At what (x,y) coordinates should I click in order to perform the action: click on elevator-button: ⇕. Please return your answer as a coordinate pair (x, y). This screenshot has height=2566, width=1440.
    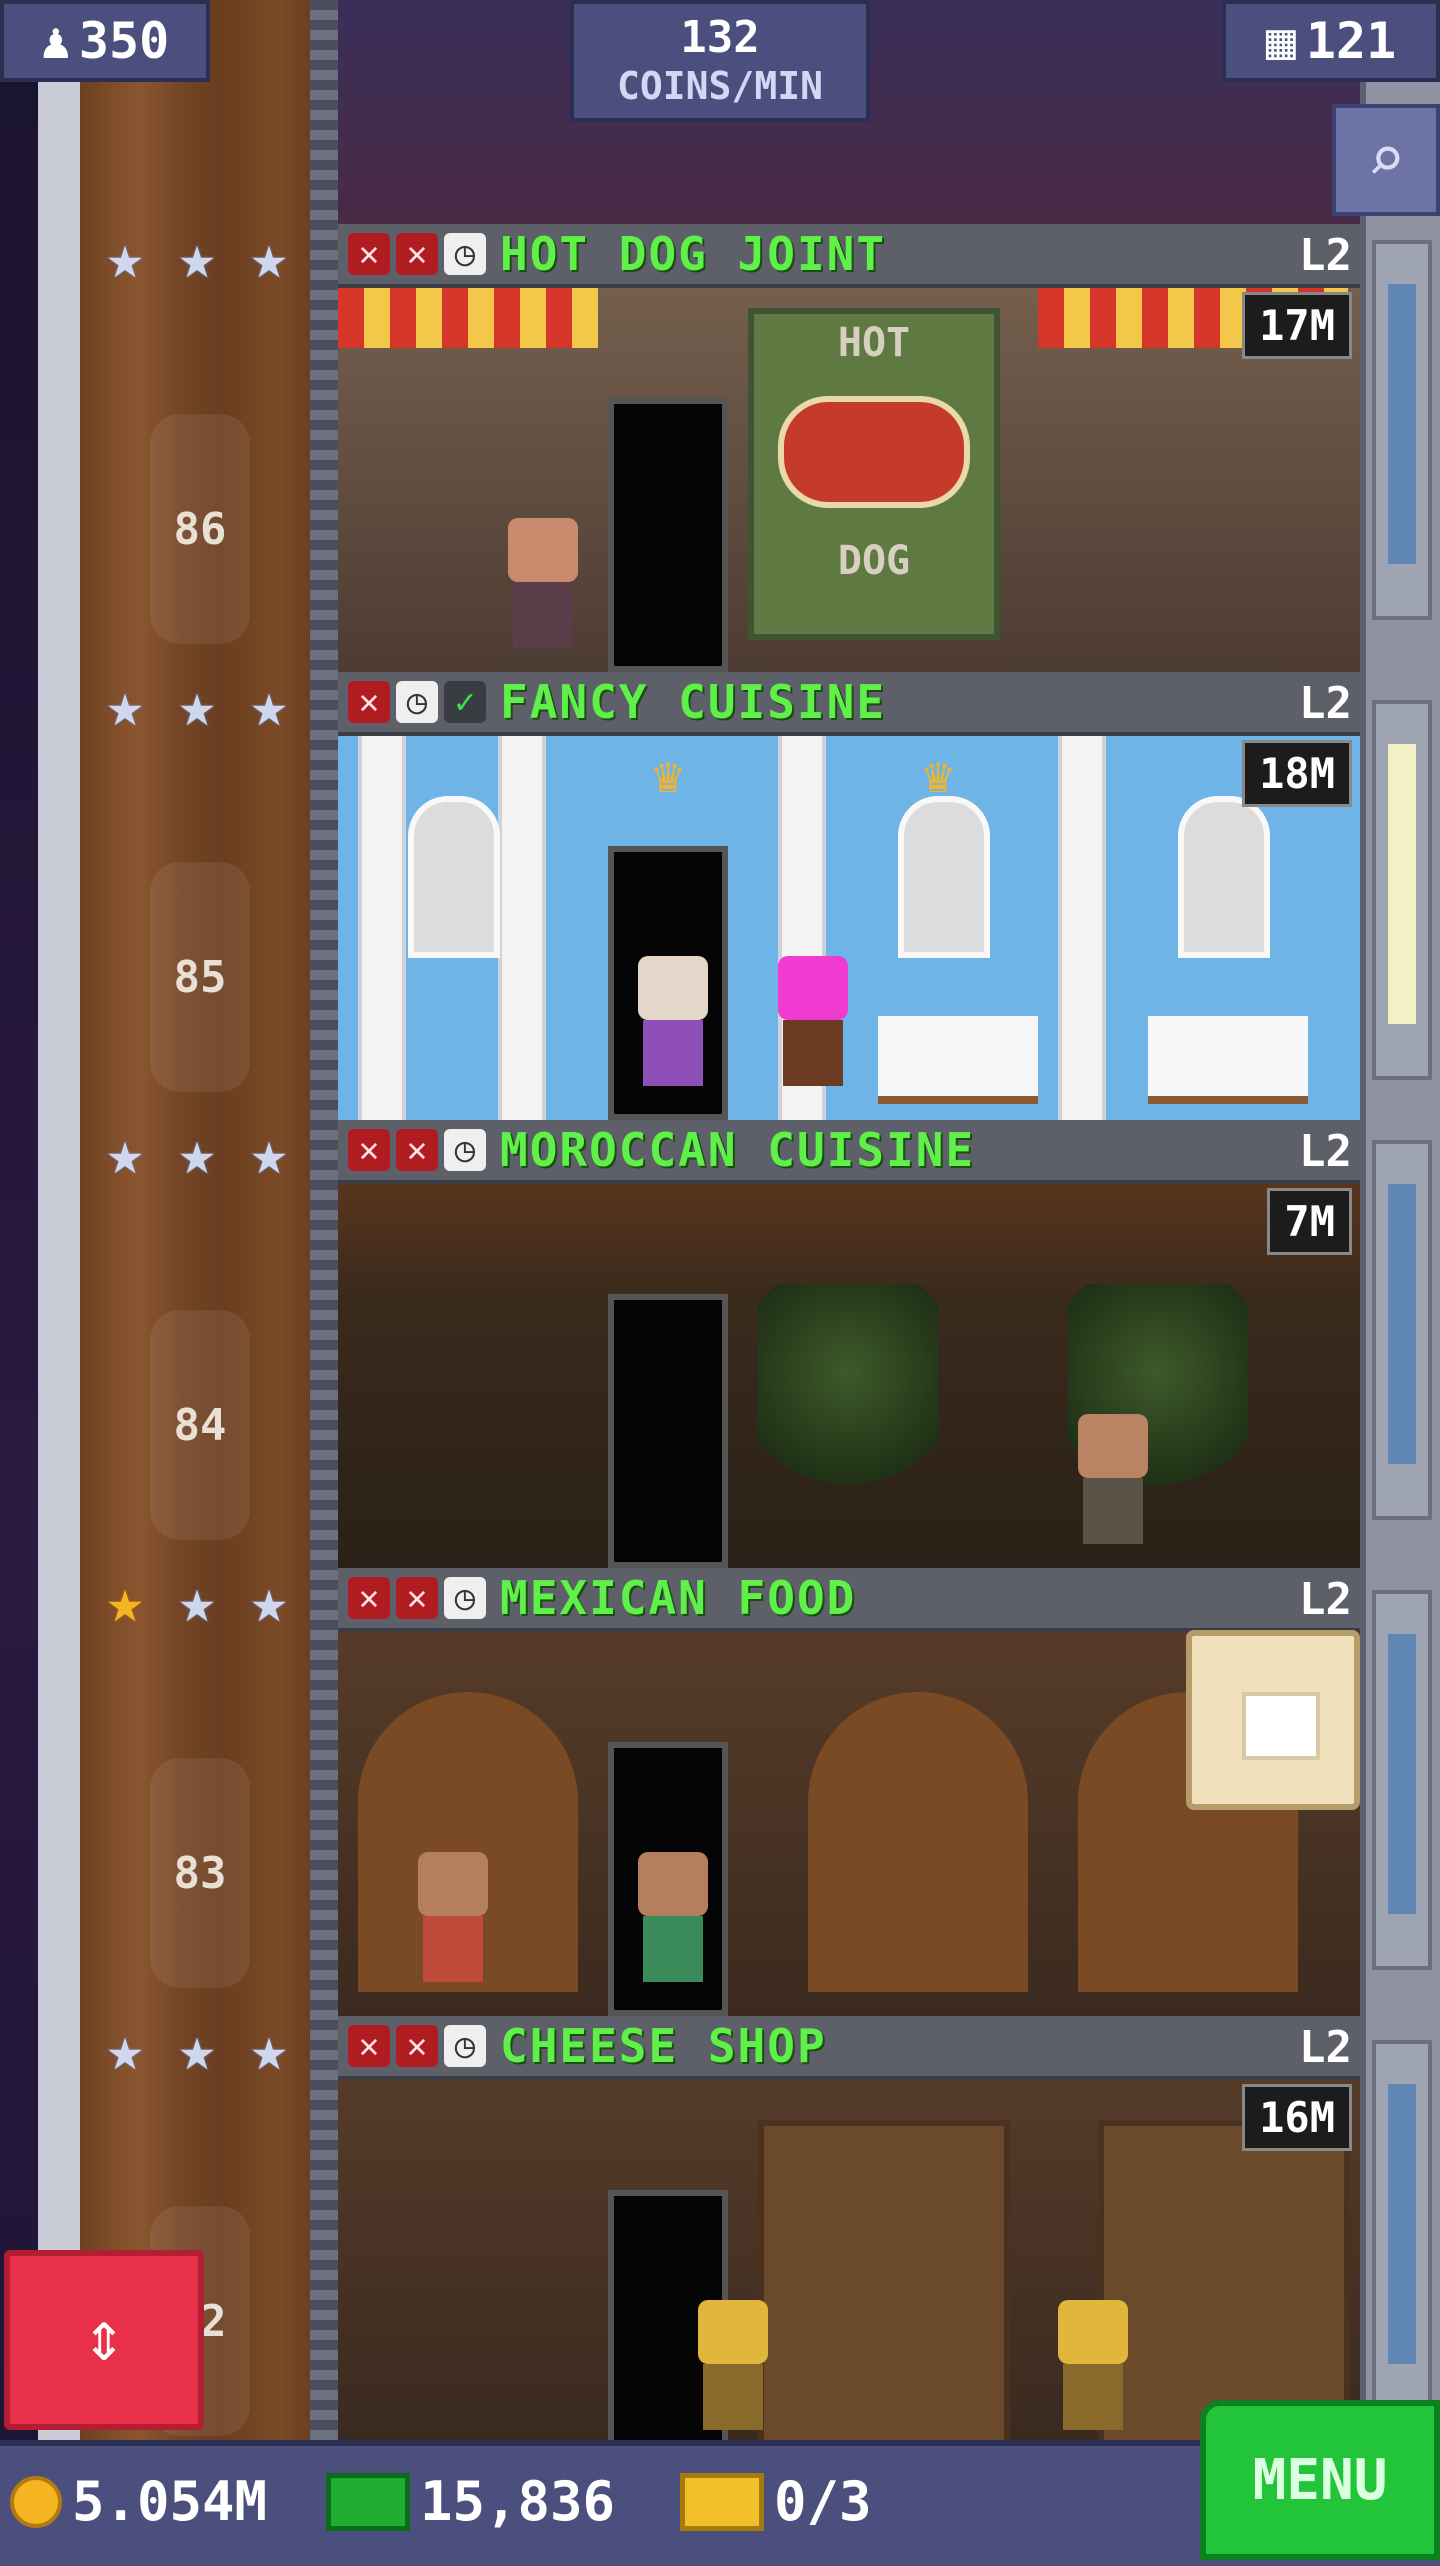
    Looking at the image, I should click on (104, 2340).